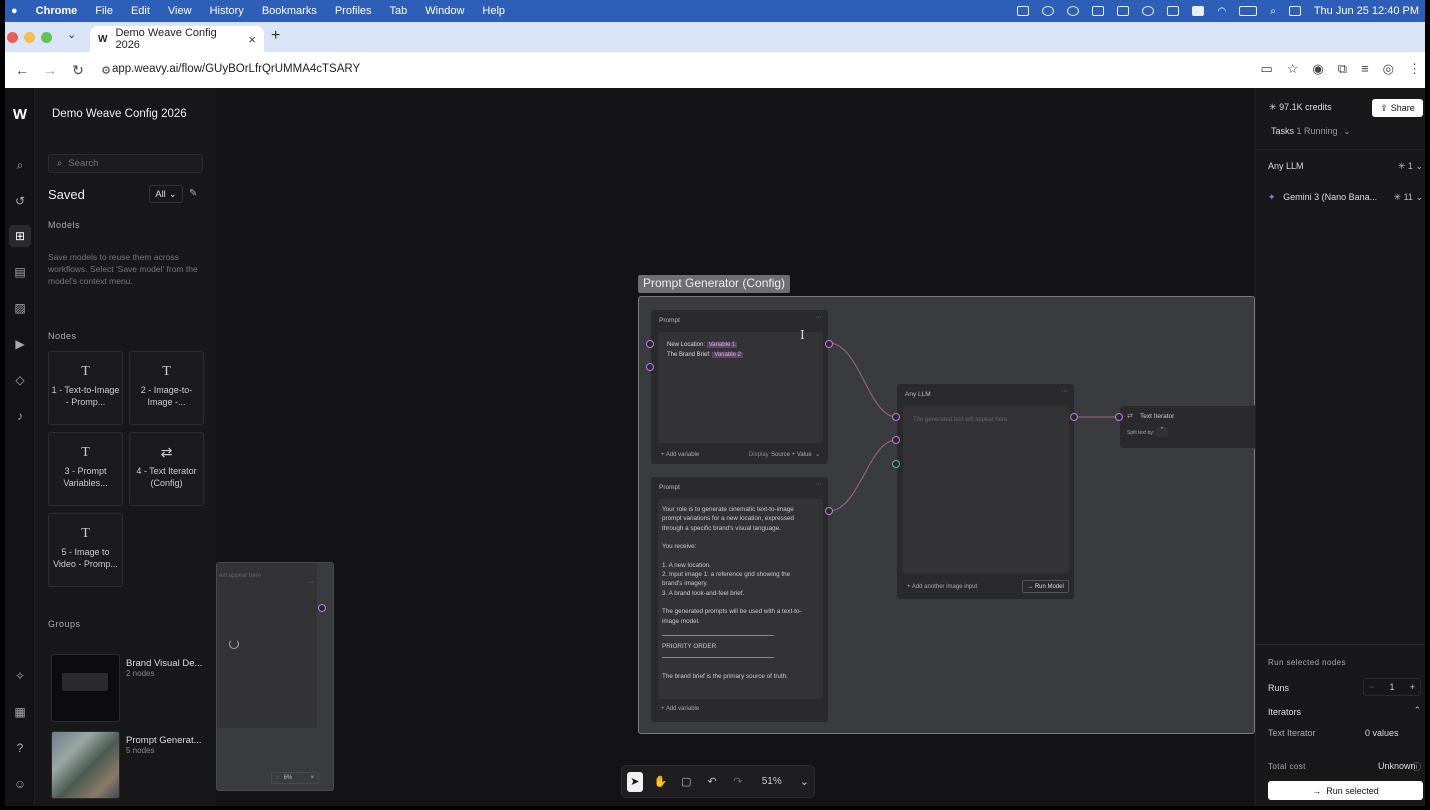 This screenshot has height=810, width=1430. I want to click on undo-icon: ↶, so click(712, 782).